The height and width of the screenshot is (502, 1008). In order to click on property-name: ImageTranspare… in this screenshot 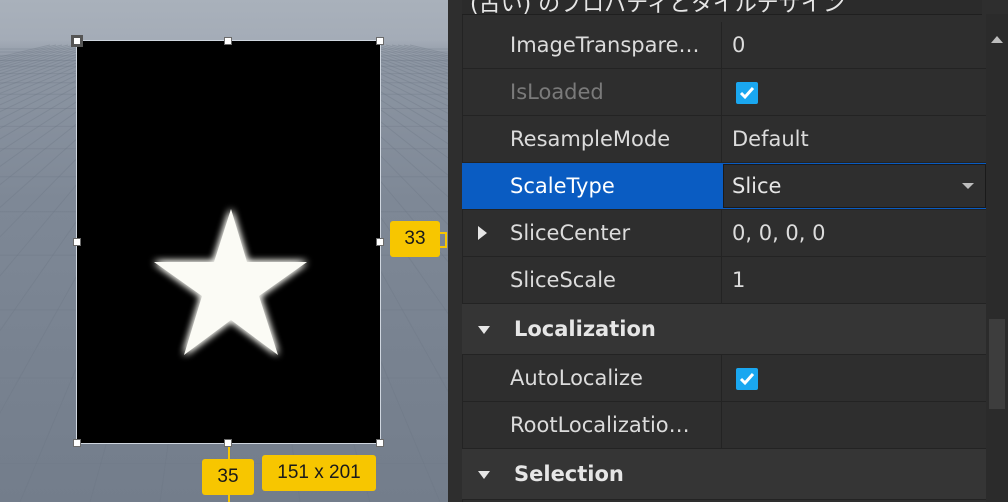, I will do `click(605, 45)`.